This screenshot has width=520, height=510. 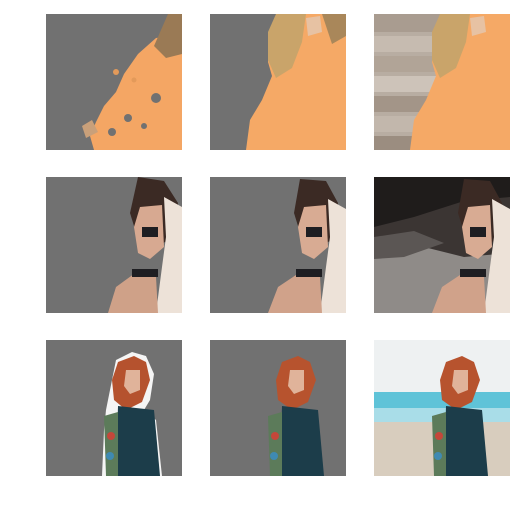 I want to click on row1-original-photo-image, so click(x=442, y=82).